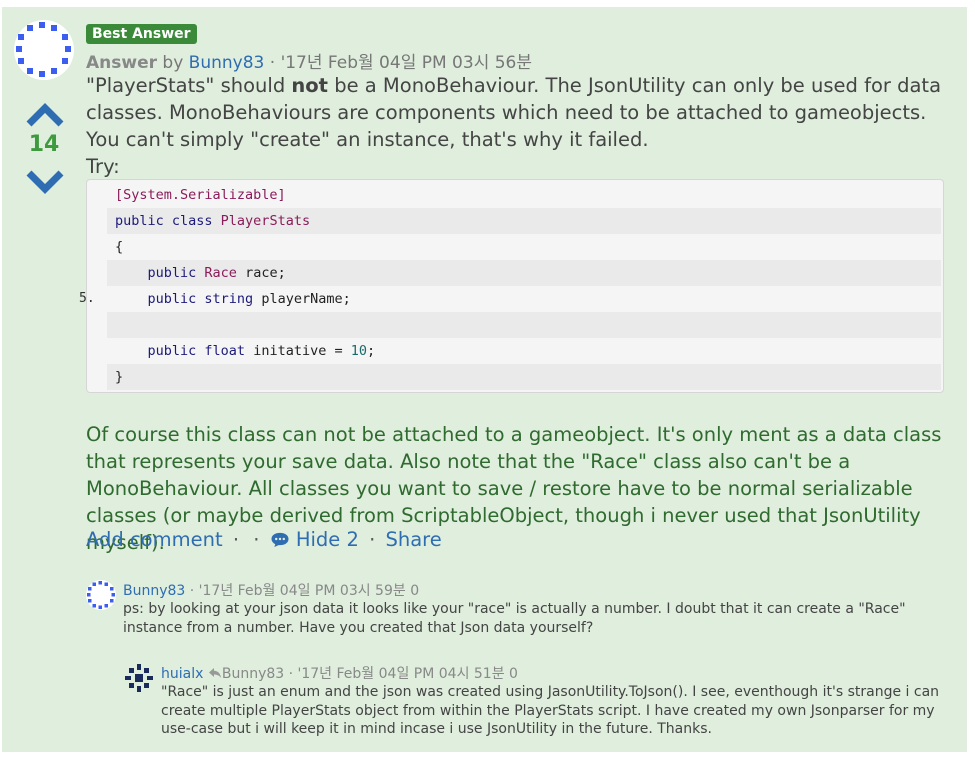 The image size is (975, 757). I want to click on p1-text-a: "PlayerStats" should, so click(189, 85).